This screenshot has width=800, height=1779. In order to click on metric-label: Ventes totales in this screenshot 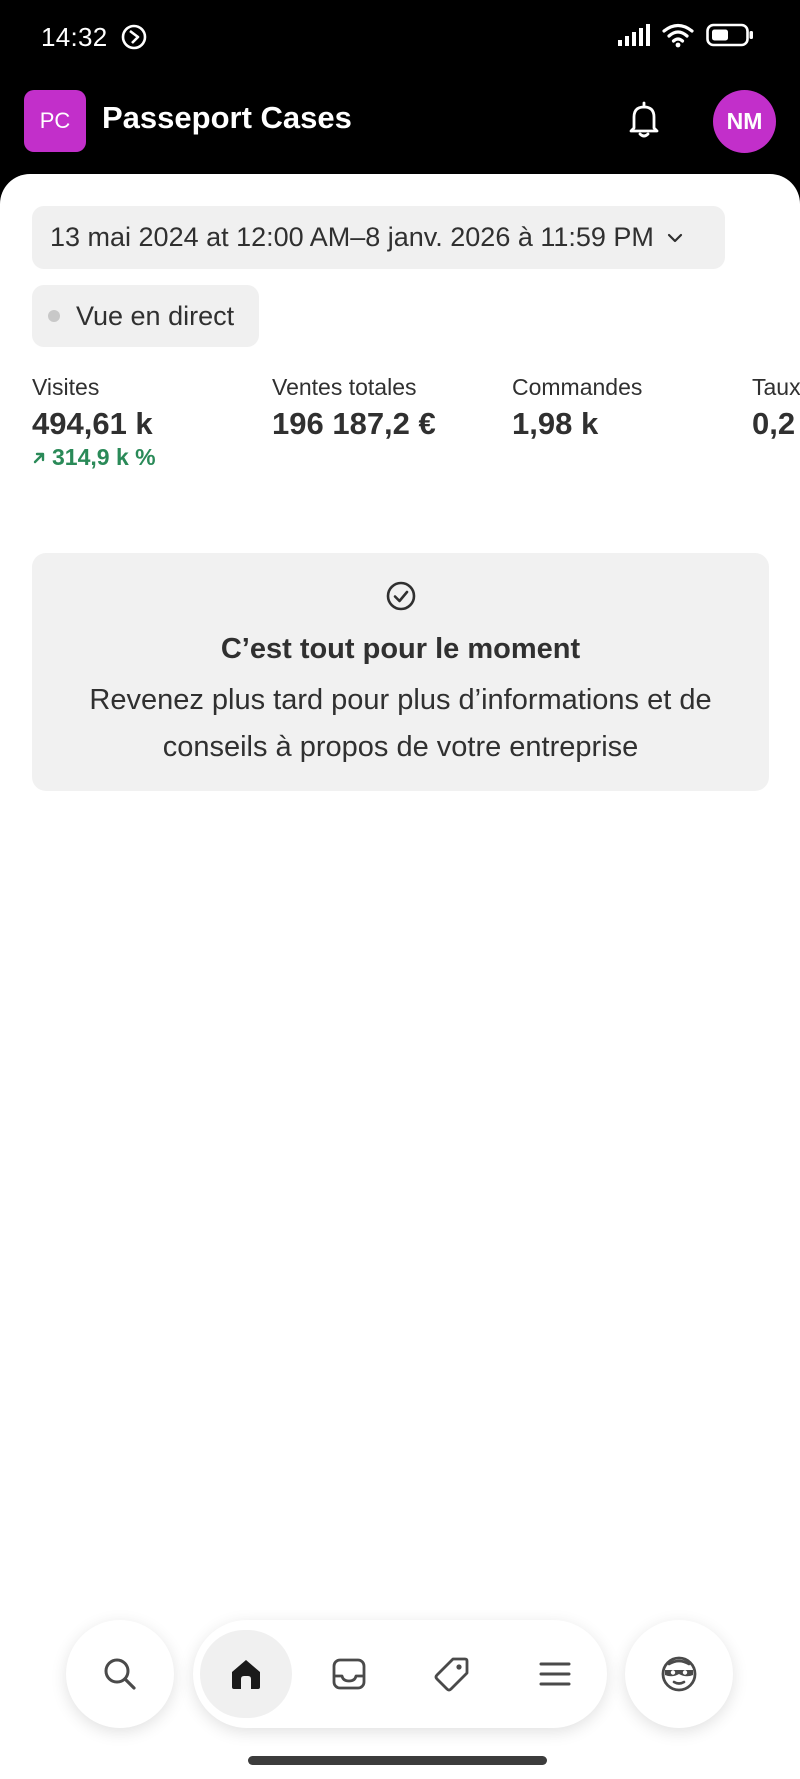, I will do `click(344, 387)`.